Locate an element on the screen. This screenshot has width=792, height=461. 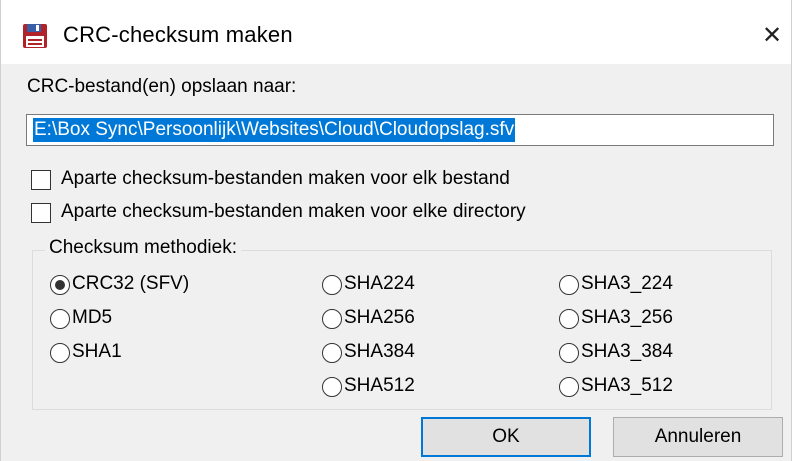
title-bar: CRC-checksum maken ✕ is located at coordinates (396, 32).